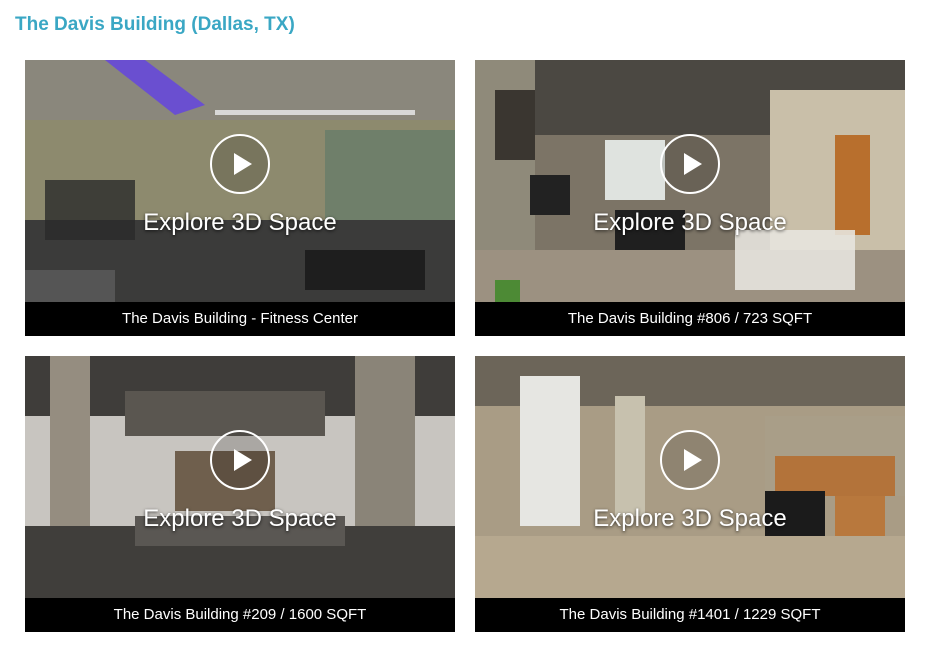 The height and width of the screenshot is (645, 931). I want to click on tour-caption: The Davis Building #209 / 1600 SQFT, so click(240, 615).